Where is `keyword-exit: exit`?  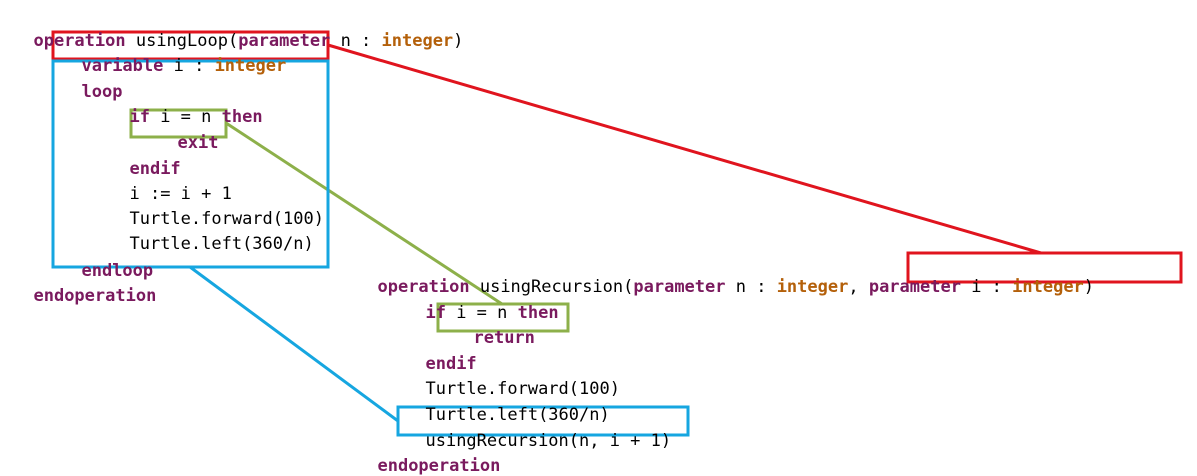 keyword-exit: exit is located at coordinates (198, 143).